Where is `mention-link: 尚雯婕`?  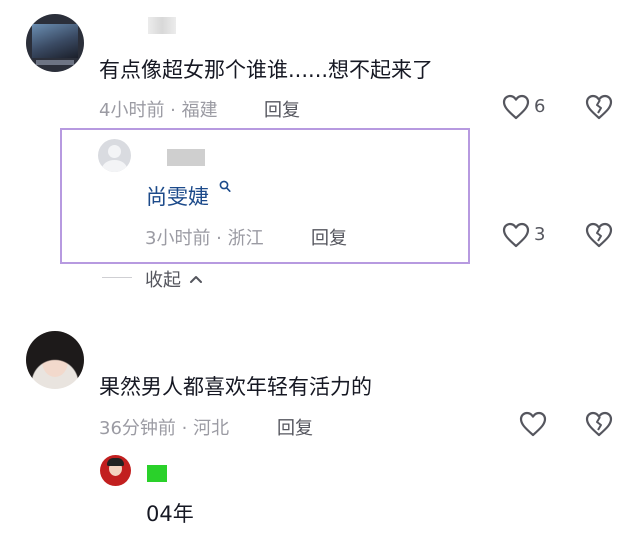 mention-link: 尚雯婕 is located at coordinates (177, 196).